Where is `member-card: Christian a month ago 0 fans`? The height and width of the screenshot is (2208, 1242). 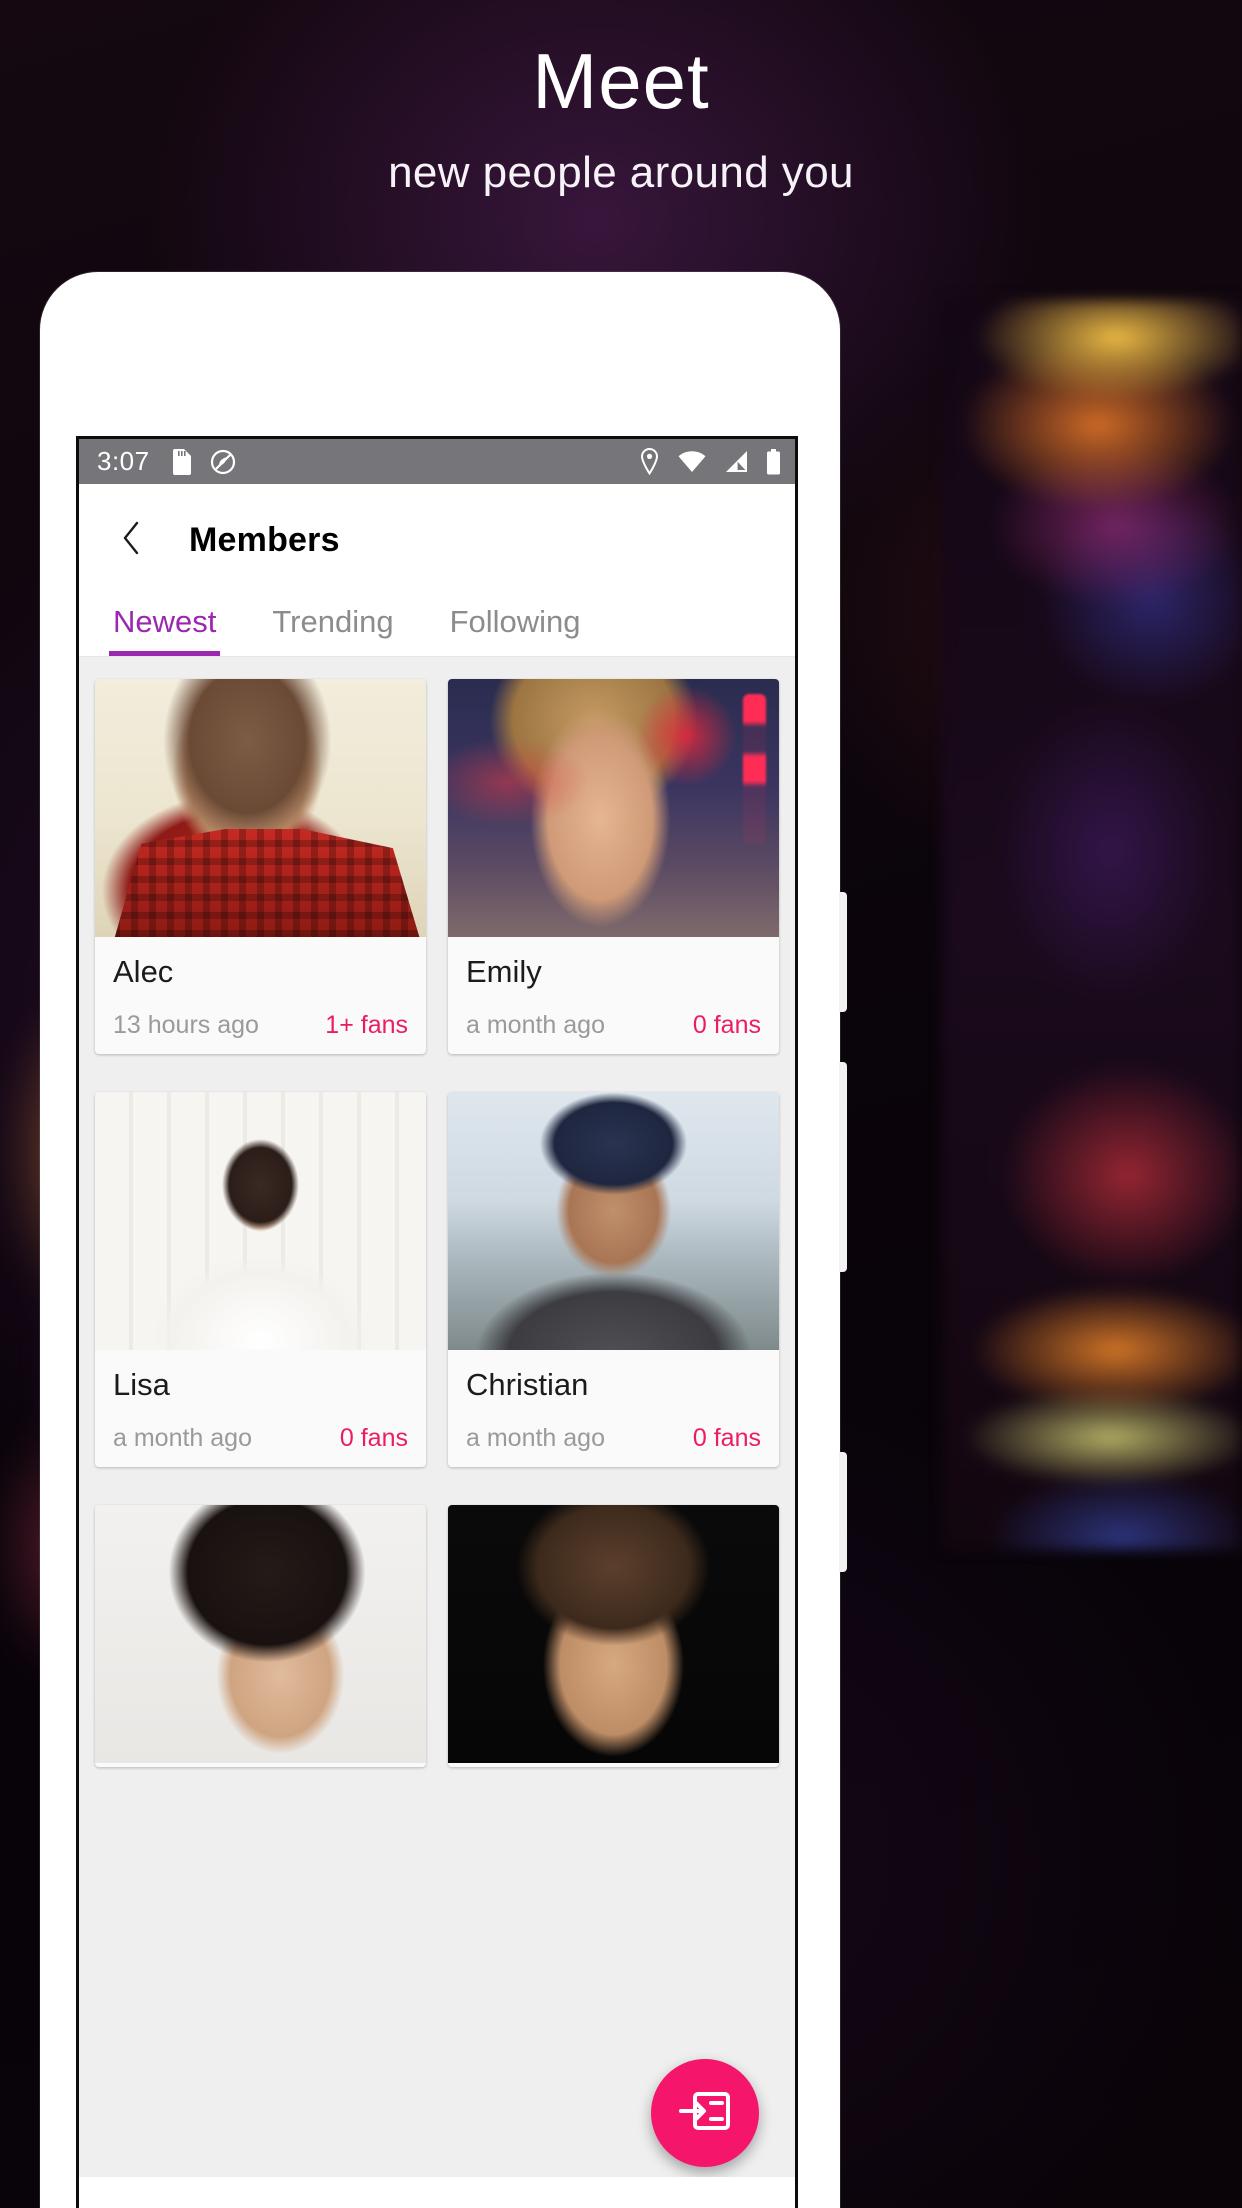 member-card: Christian a month ago 0 fans is located at coordinates (613, 1280).